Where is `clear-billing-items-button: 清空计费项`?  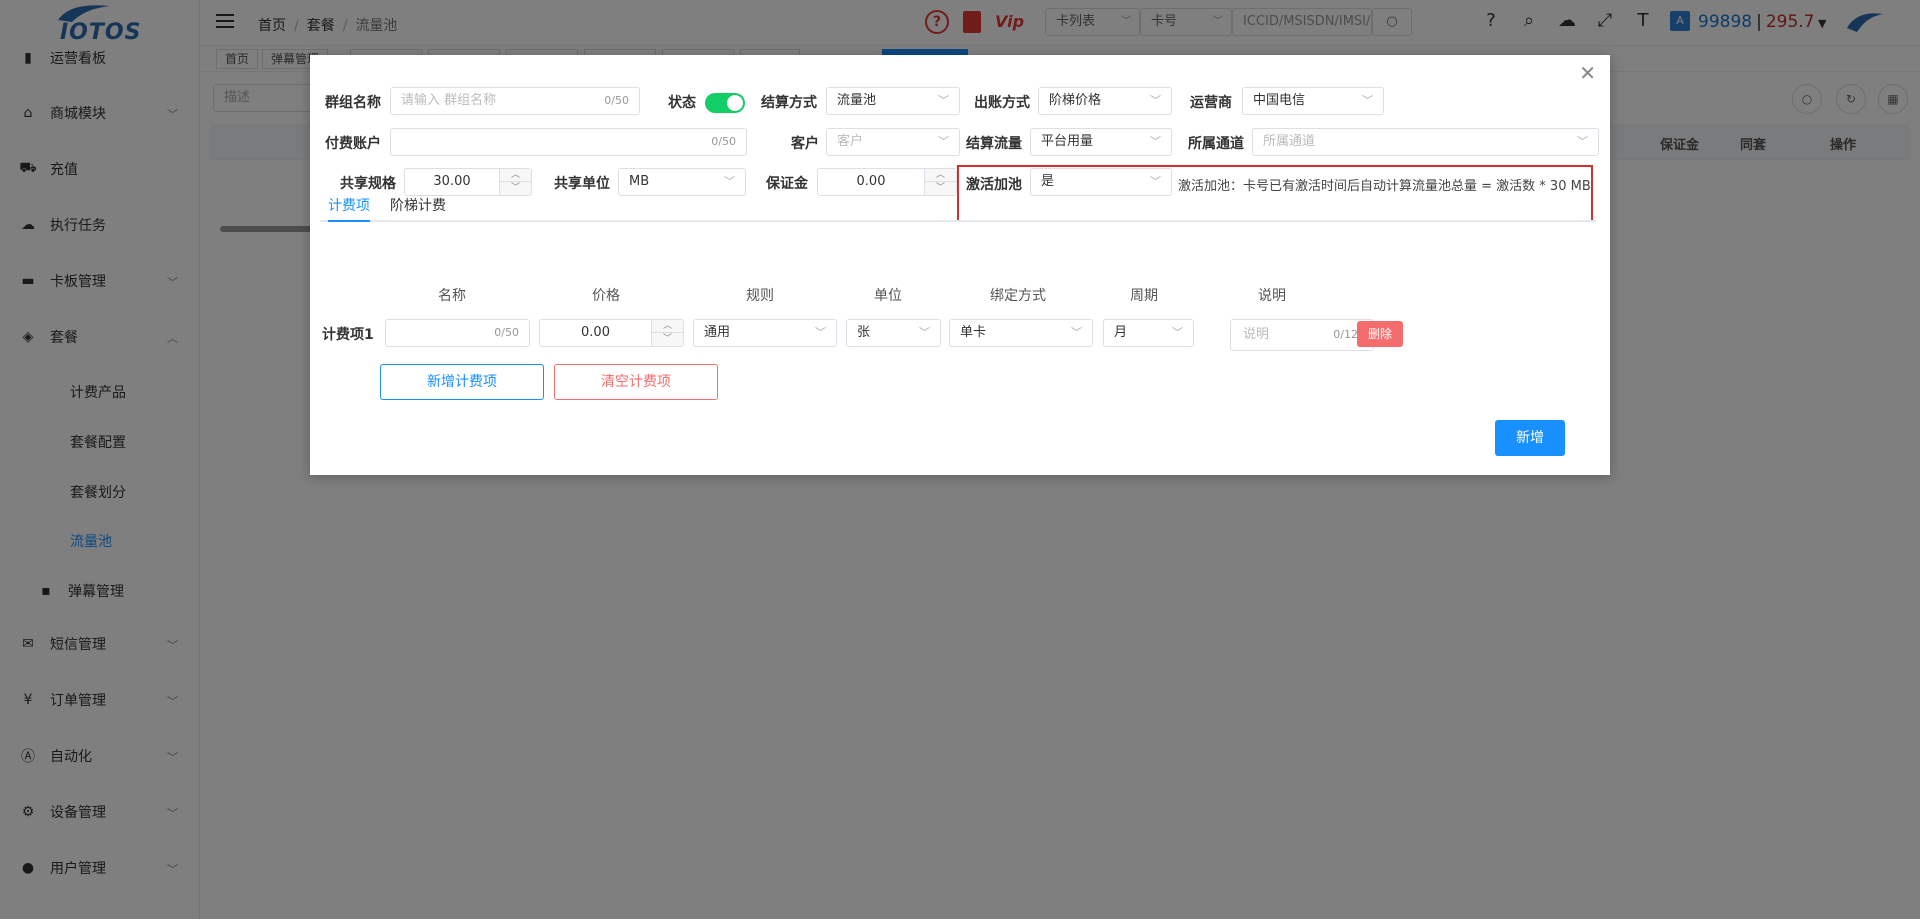 clear-billing-items-button: 清空计费项 is located at coordinates (636, 382).